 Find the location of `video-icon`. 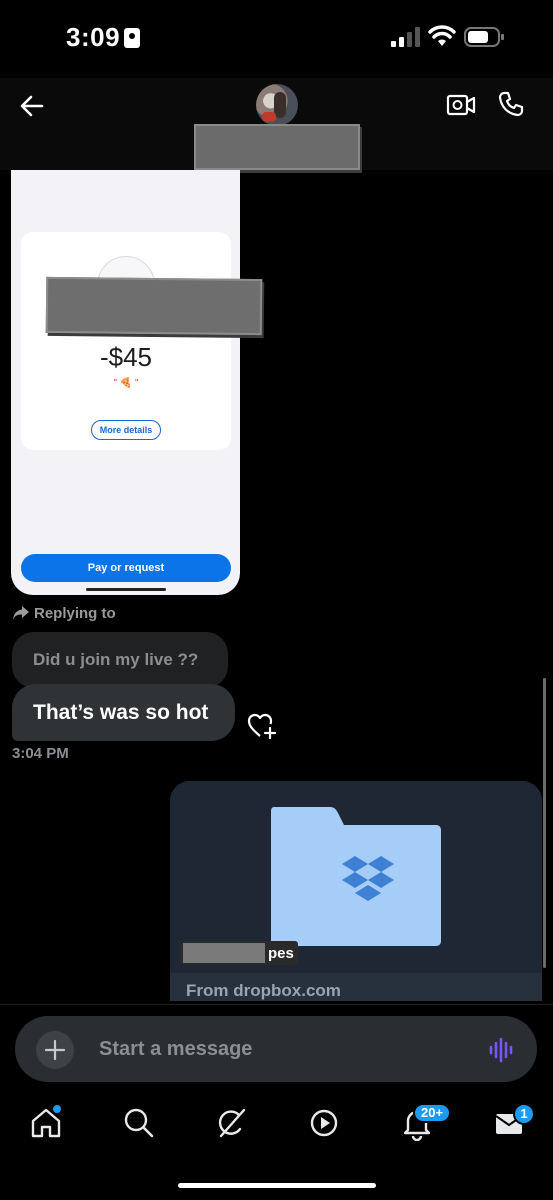

video-icon is located at coordinates (324, 1123).